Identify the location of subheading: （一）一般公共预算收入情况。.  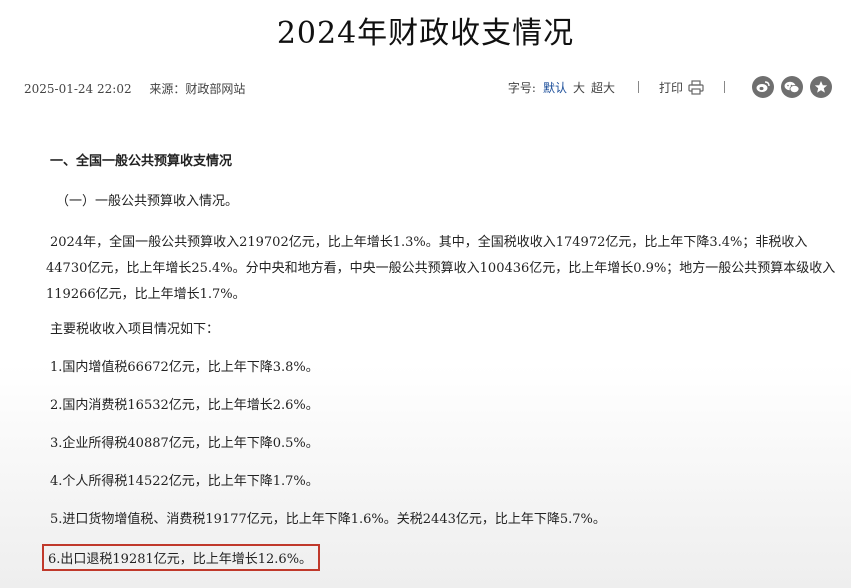
(147, 201).